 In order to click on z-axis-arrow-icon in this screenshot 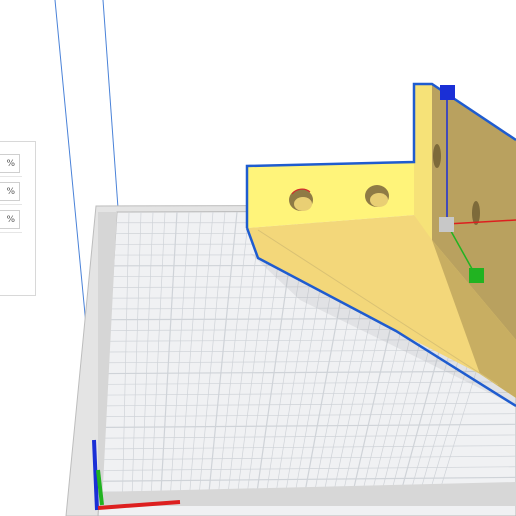, I will do `click(447, 92)`.